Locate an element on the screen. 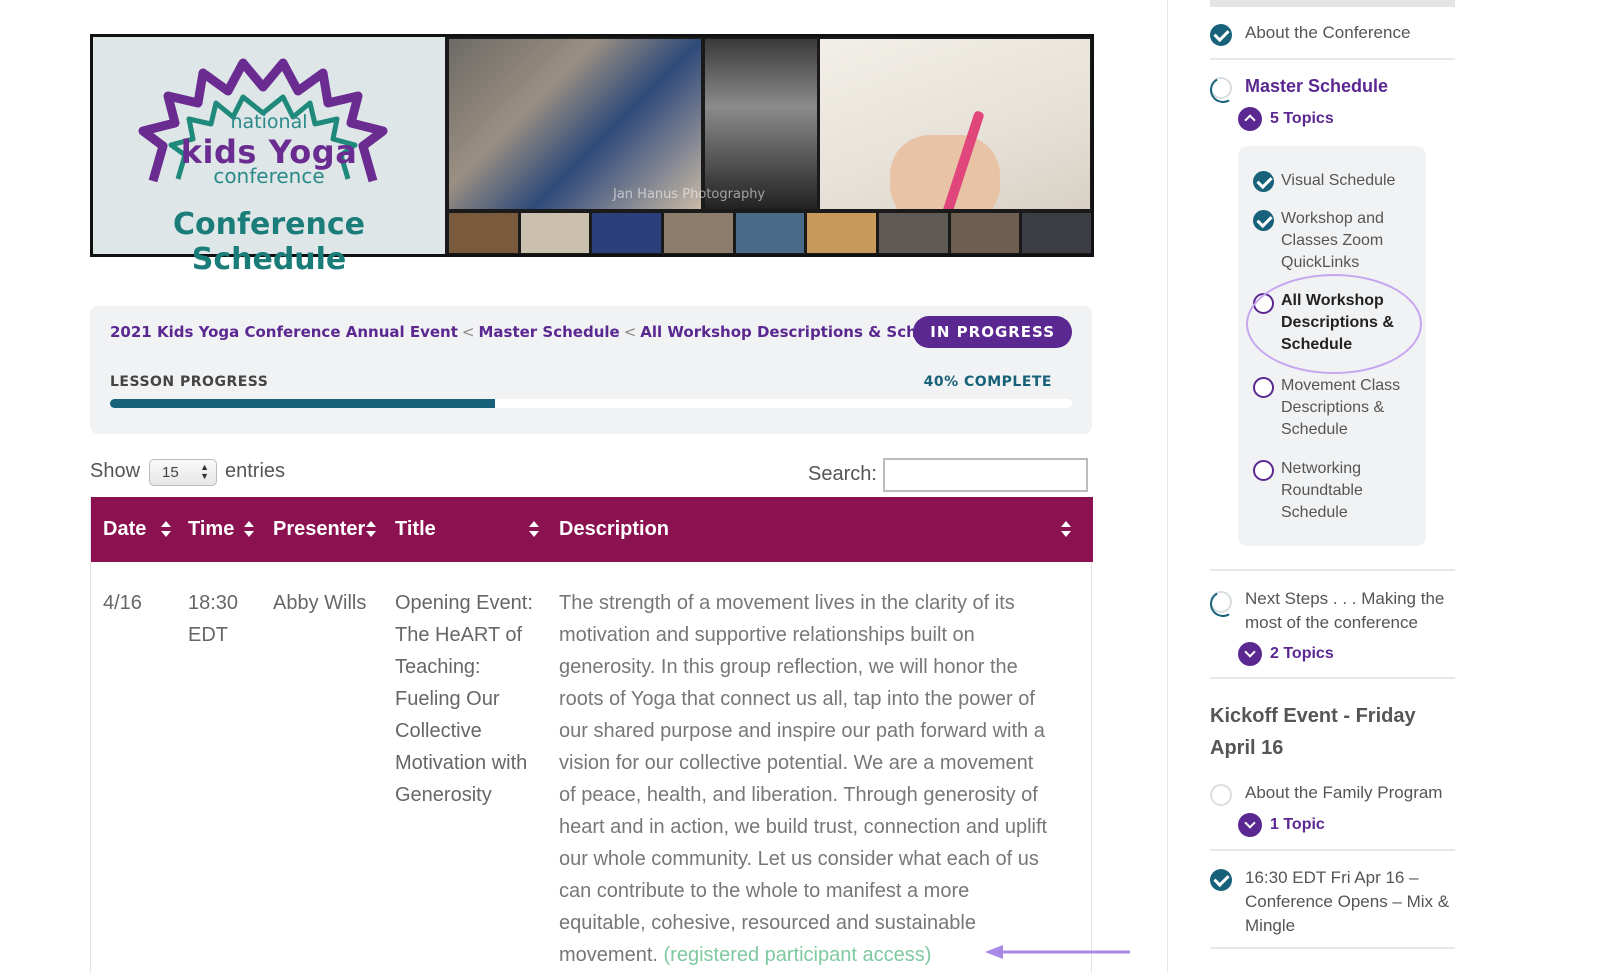  topic-networking-roundtable: Networking Roundtable Schedule is located at coordinates (1322, 491).